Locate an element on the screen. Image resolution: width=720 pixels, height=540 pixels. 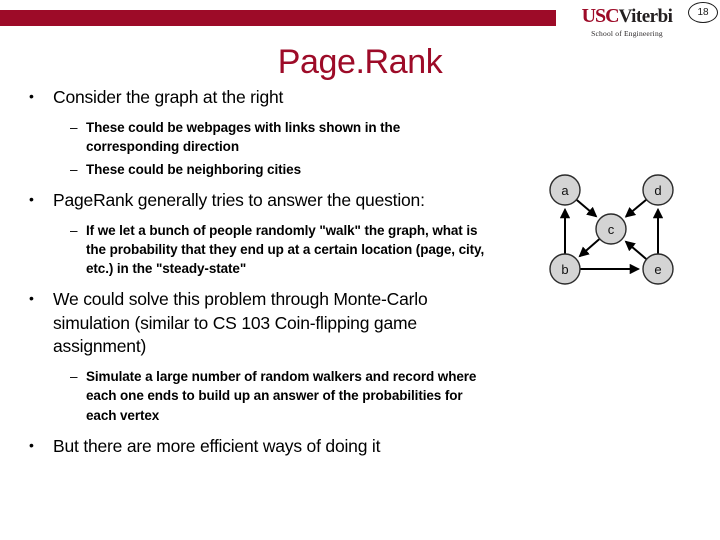
graph-edge-a-to-c is located at coordinates (587, 208).